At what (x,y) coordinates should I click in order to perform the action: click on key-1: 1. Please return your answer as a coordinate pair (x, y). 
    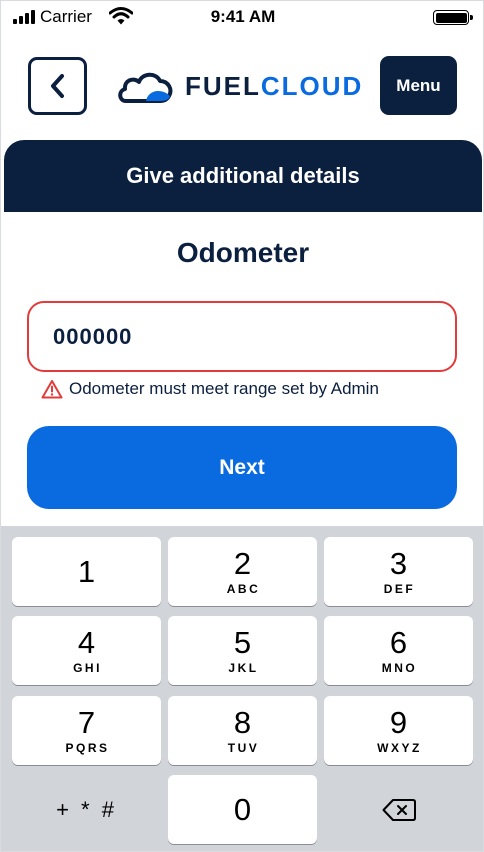
    Looking at the image, I should click on (86, 571).